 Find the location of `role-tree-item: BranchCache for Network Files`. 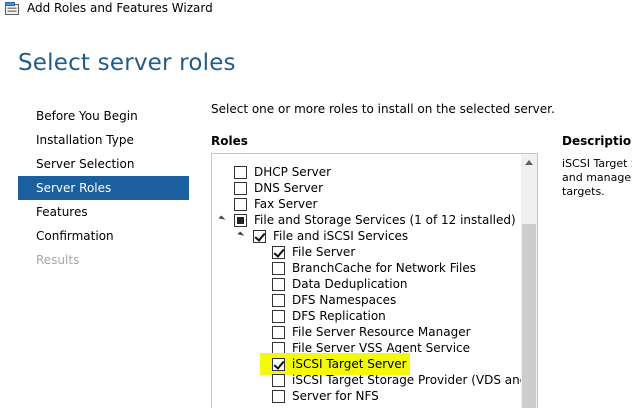

role-tree-item: BranchCache for Network Files is located at coordinates (366, 268).